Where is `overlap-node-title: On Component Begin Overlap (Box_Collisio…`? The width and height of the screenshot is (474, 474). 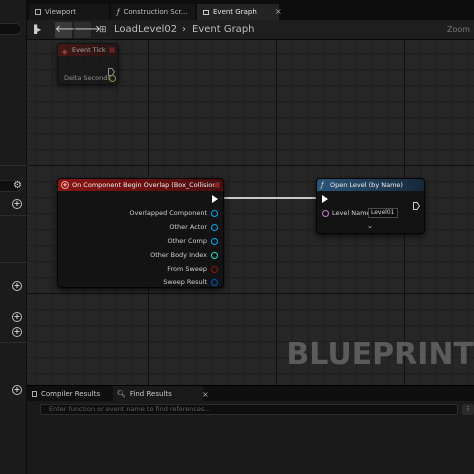 overlap-node-title: On Component Begin Overlap (Box_Collisio… is located at coordinates (145, 185).